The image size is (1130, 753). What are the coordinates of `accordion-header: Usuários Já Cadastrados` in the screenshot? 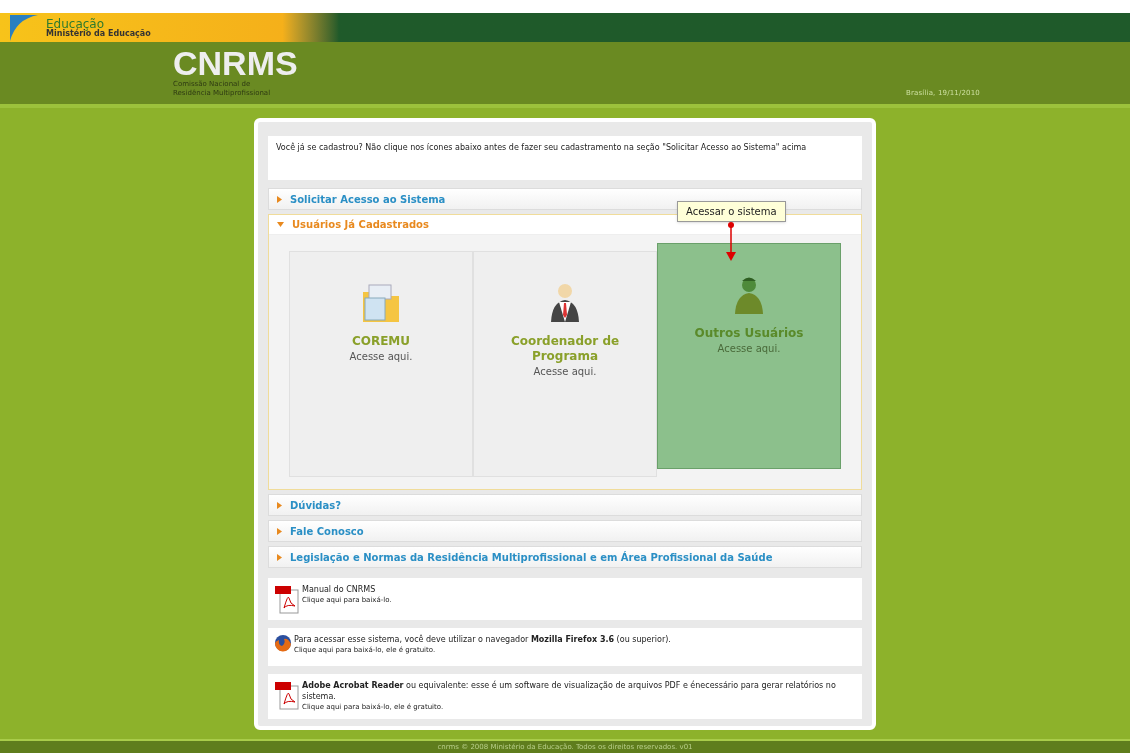 It's located at (565, 225).